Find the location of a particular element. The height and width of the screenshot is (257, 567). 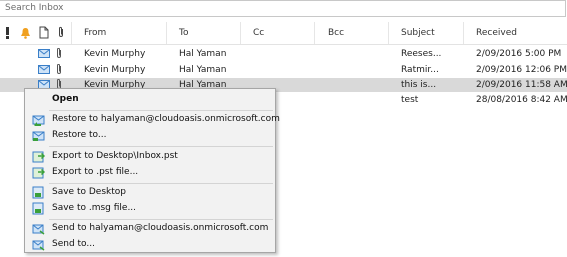

row-received: 28/08/2016 8:42 AM is located at coordinates (521, 100).